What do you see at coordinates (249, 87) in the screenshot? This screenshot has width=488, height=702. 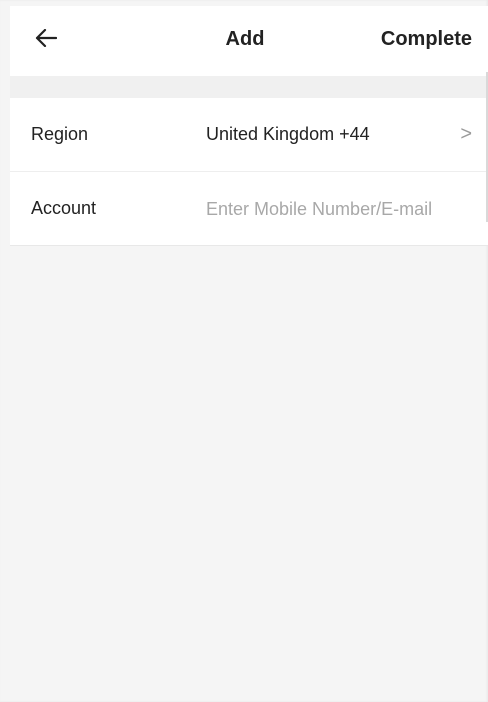 I see `section-spacer` at bounding box center [249, 87].